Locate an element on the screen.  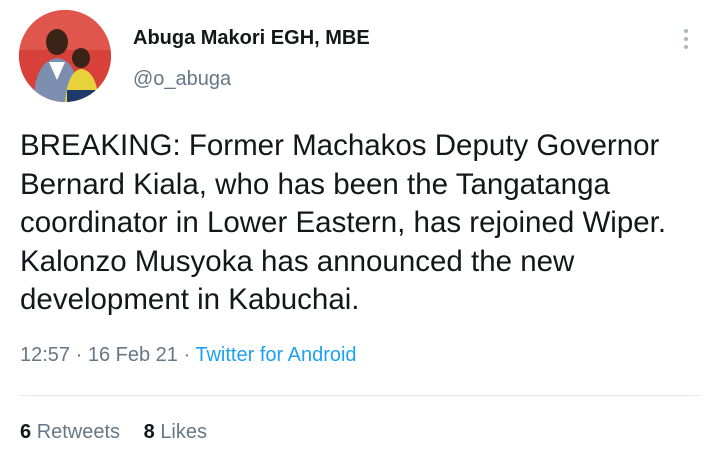
tweet-meta: 12:57 · 16 Feb 21 · Twitter for Android is located at coordinates (188, 355).